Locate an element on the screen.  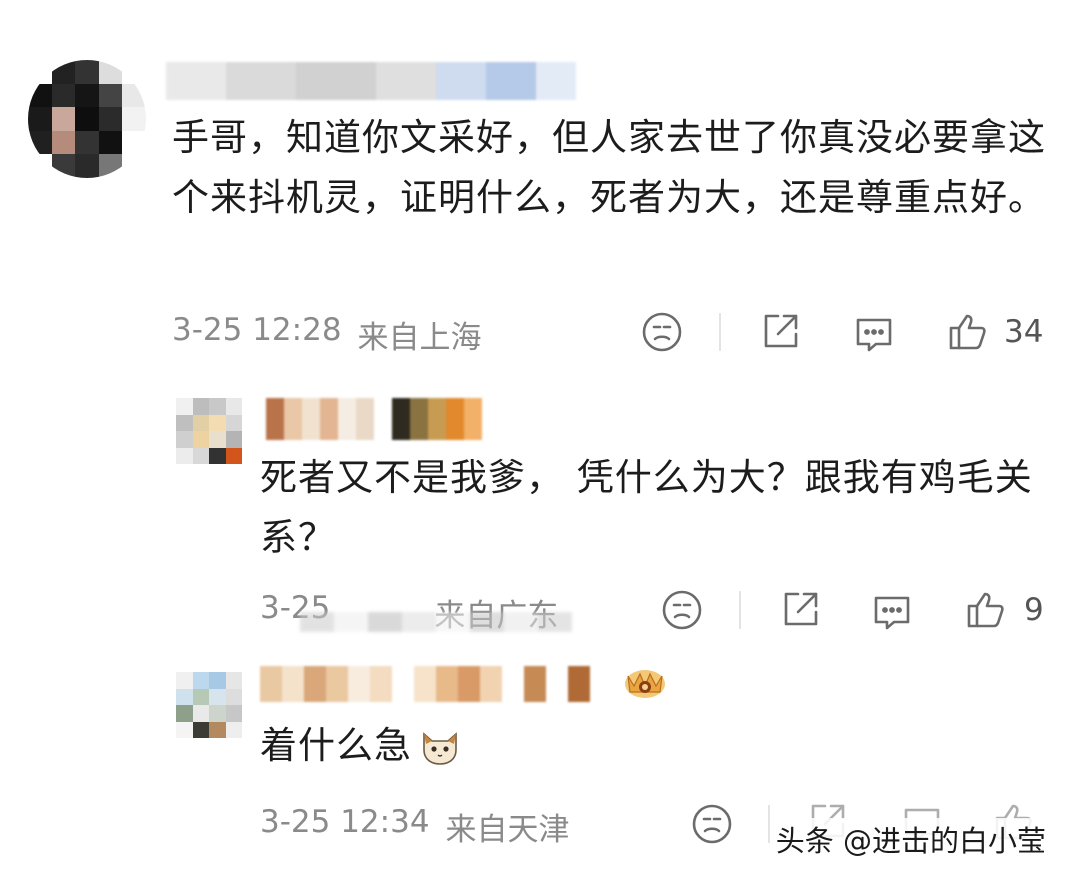
crown-badge-icon is located at coordinates (645, 681).